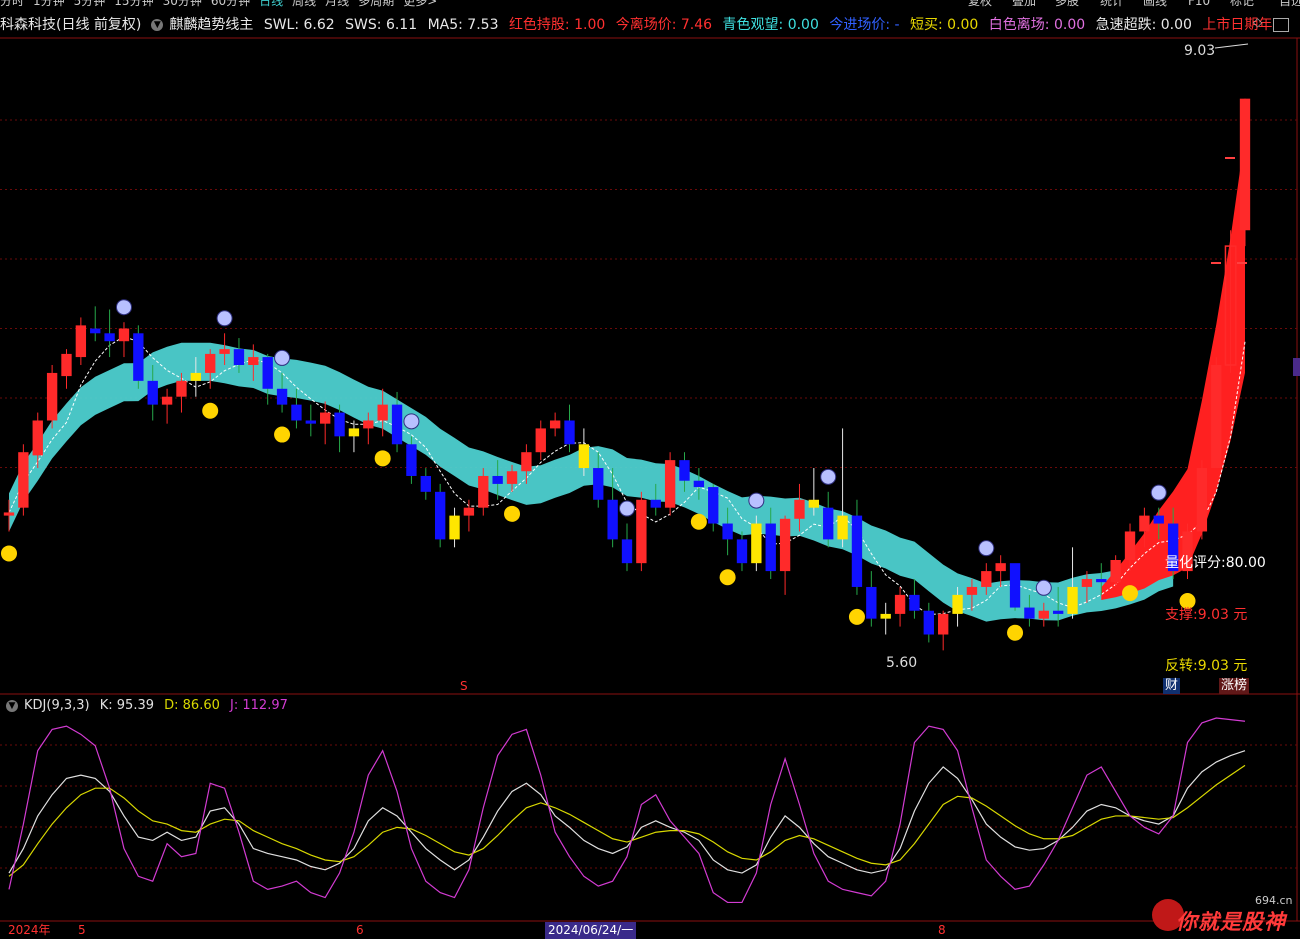 The height and width of the screenshot is (939, 1300). What do you see at coordinates (1200, 51) in the screenshot?
I see `high-price-label: 9.03` at bounding box center [1200, 51].